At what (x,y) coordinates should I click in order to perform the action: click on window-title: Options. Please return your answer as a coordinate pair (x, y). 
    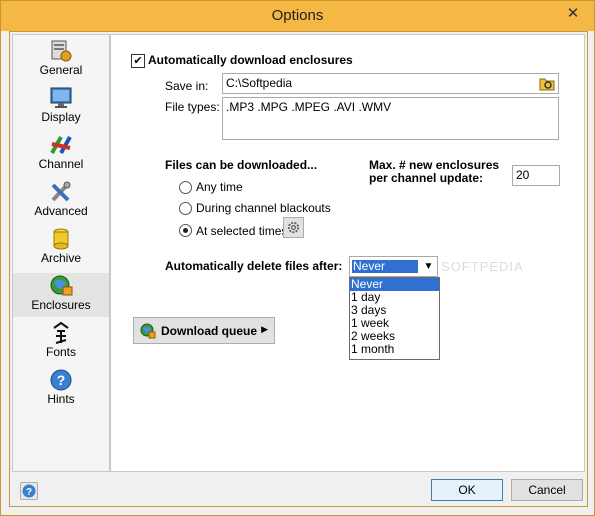
    Looking at the image, I should click on (297, 15).